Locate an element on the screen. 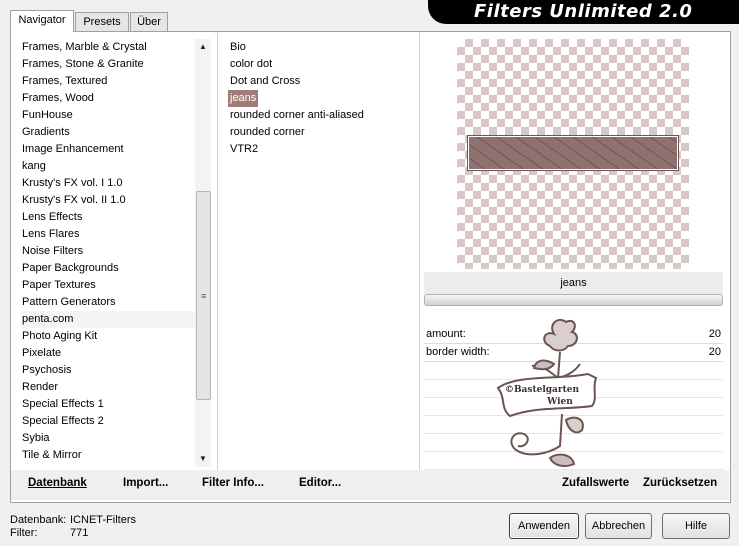  datenbank-label: Datenbank is located at coordinates (57, 483).